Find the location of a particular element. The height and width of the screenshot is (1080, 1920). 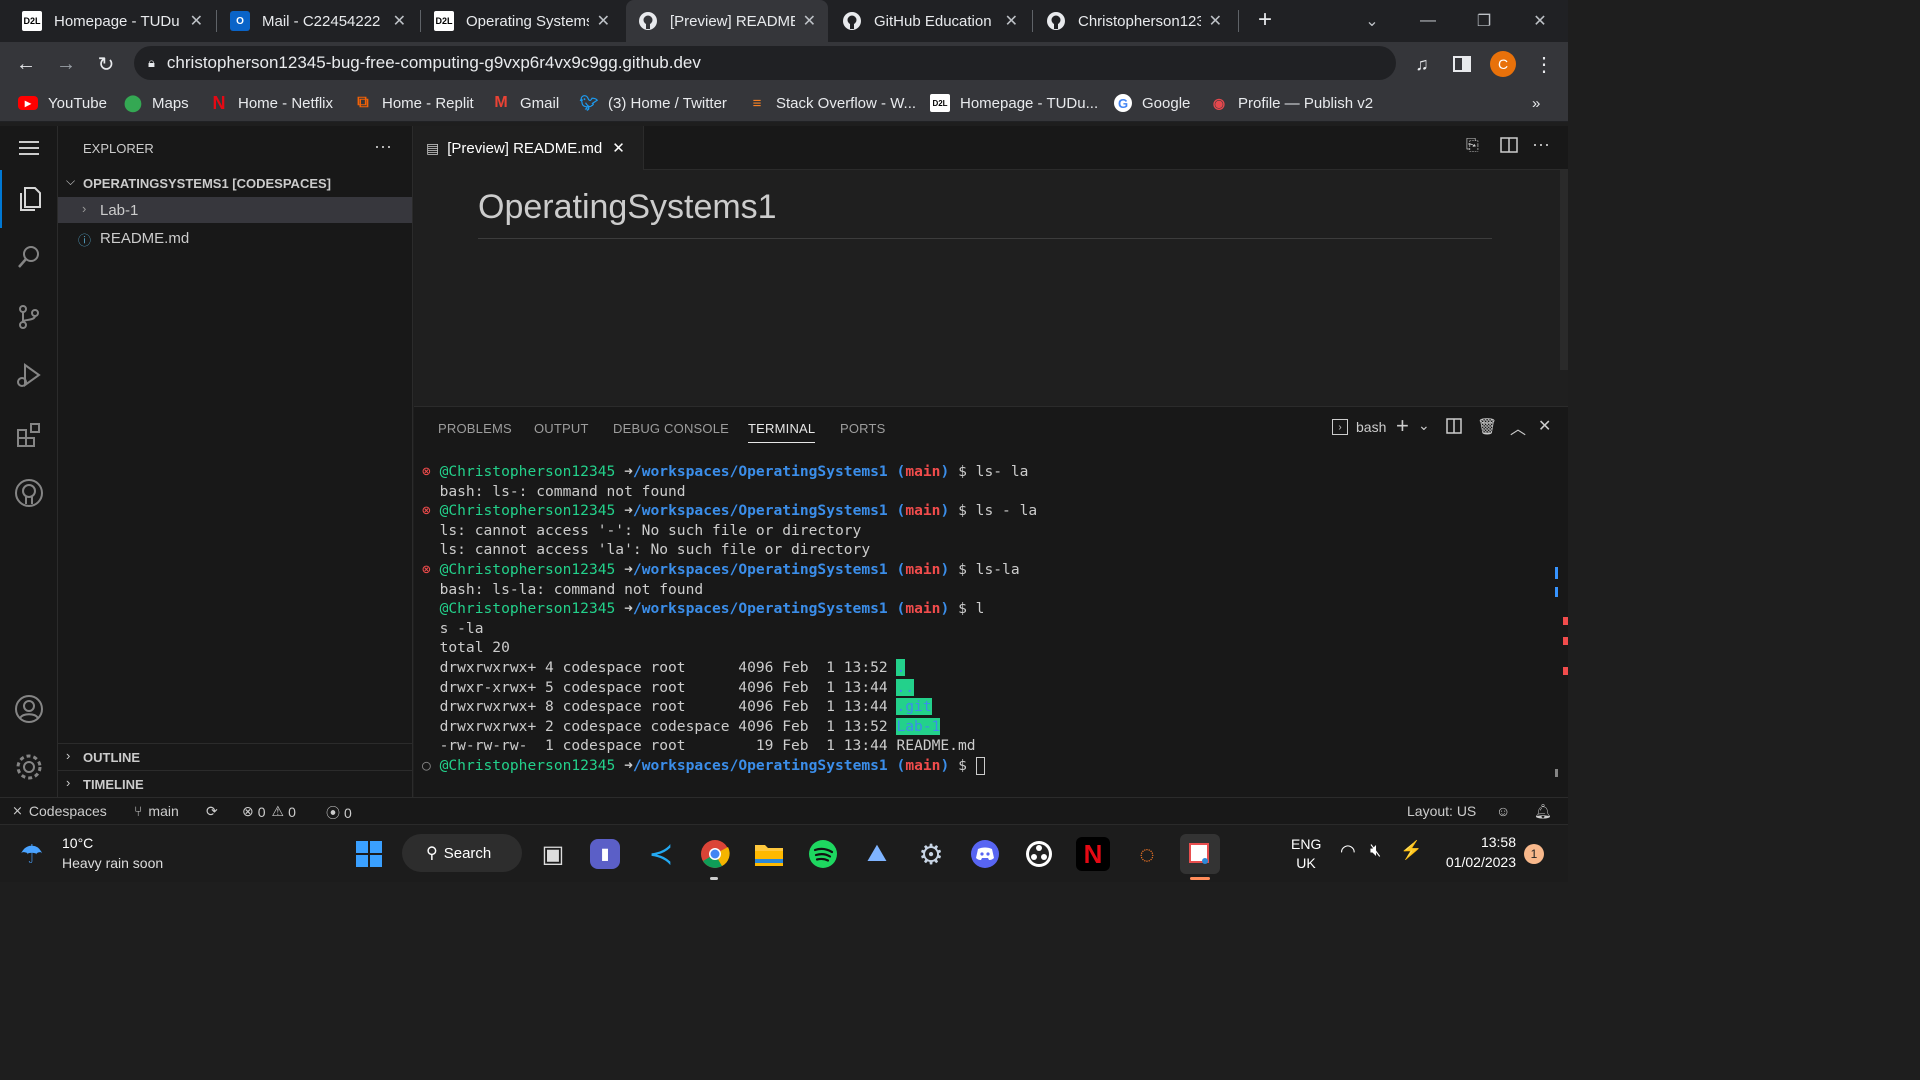

new-terminal-plus-icon: + is located at coordinates (1402, 426).